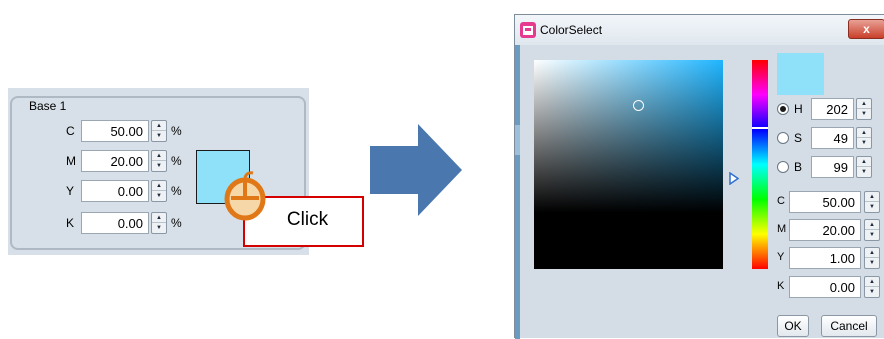 The width and height of the screenshot is (884, 339). I want to click on dialog-k-row: K 0.00 ▲ ▼, so click(829, 287).